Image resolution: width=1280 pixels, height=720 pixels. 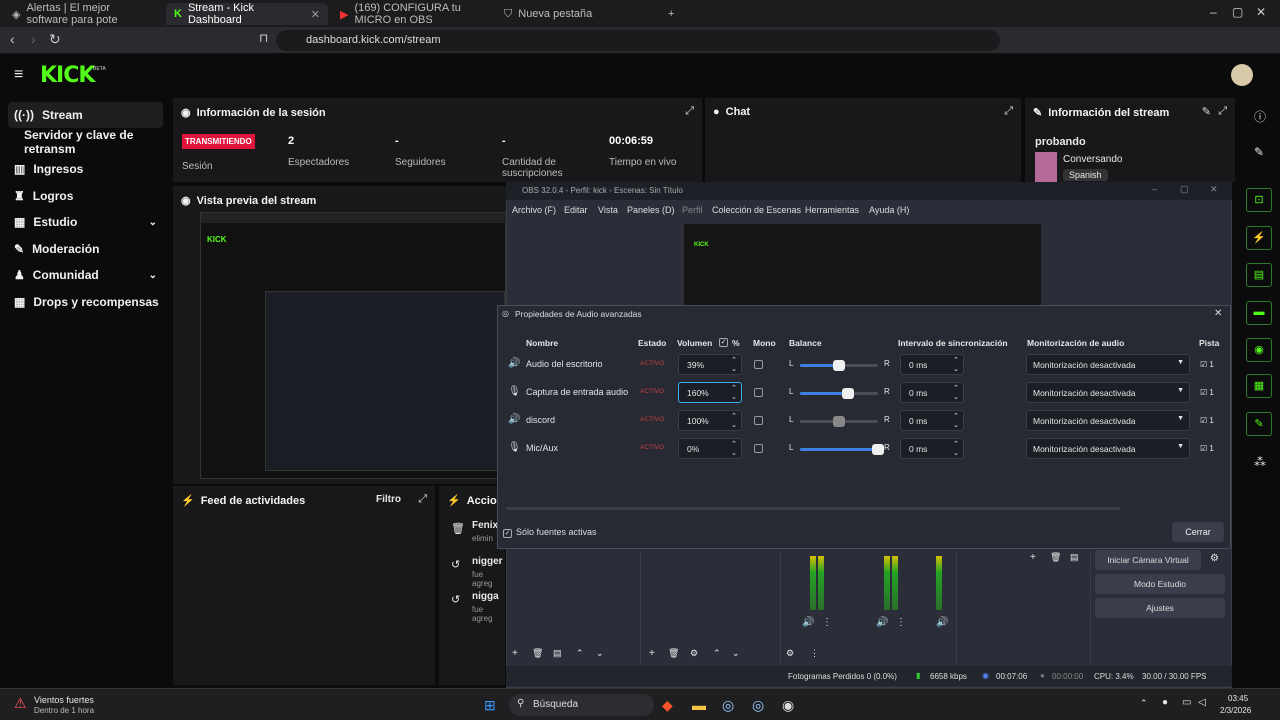 I want to click on stream-category: Conversando, so click(x=1092, y=159).